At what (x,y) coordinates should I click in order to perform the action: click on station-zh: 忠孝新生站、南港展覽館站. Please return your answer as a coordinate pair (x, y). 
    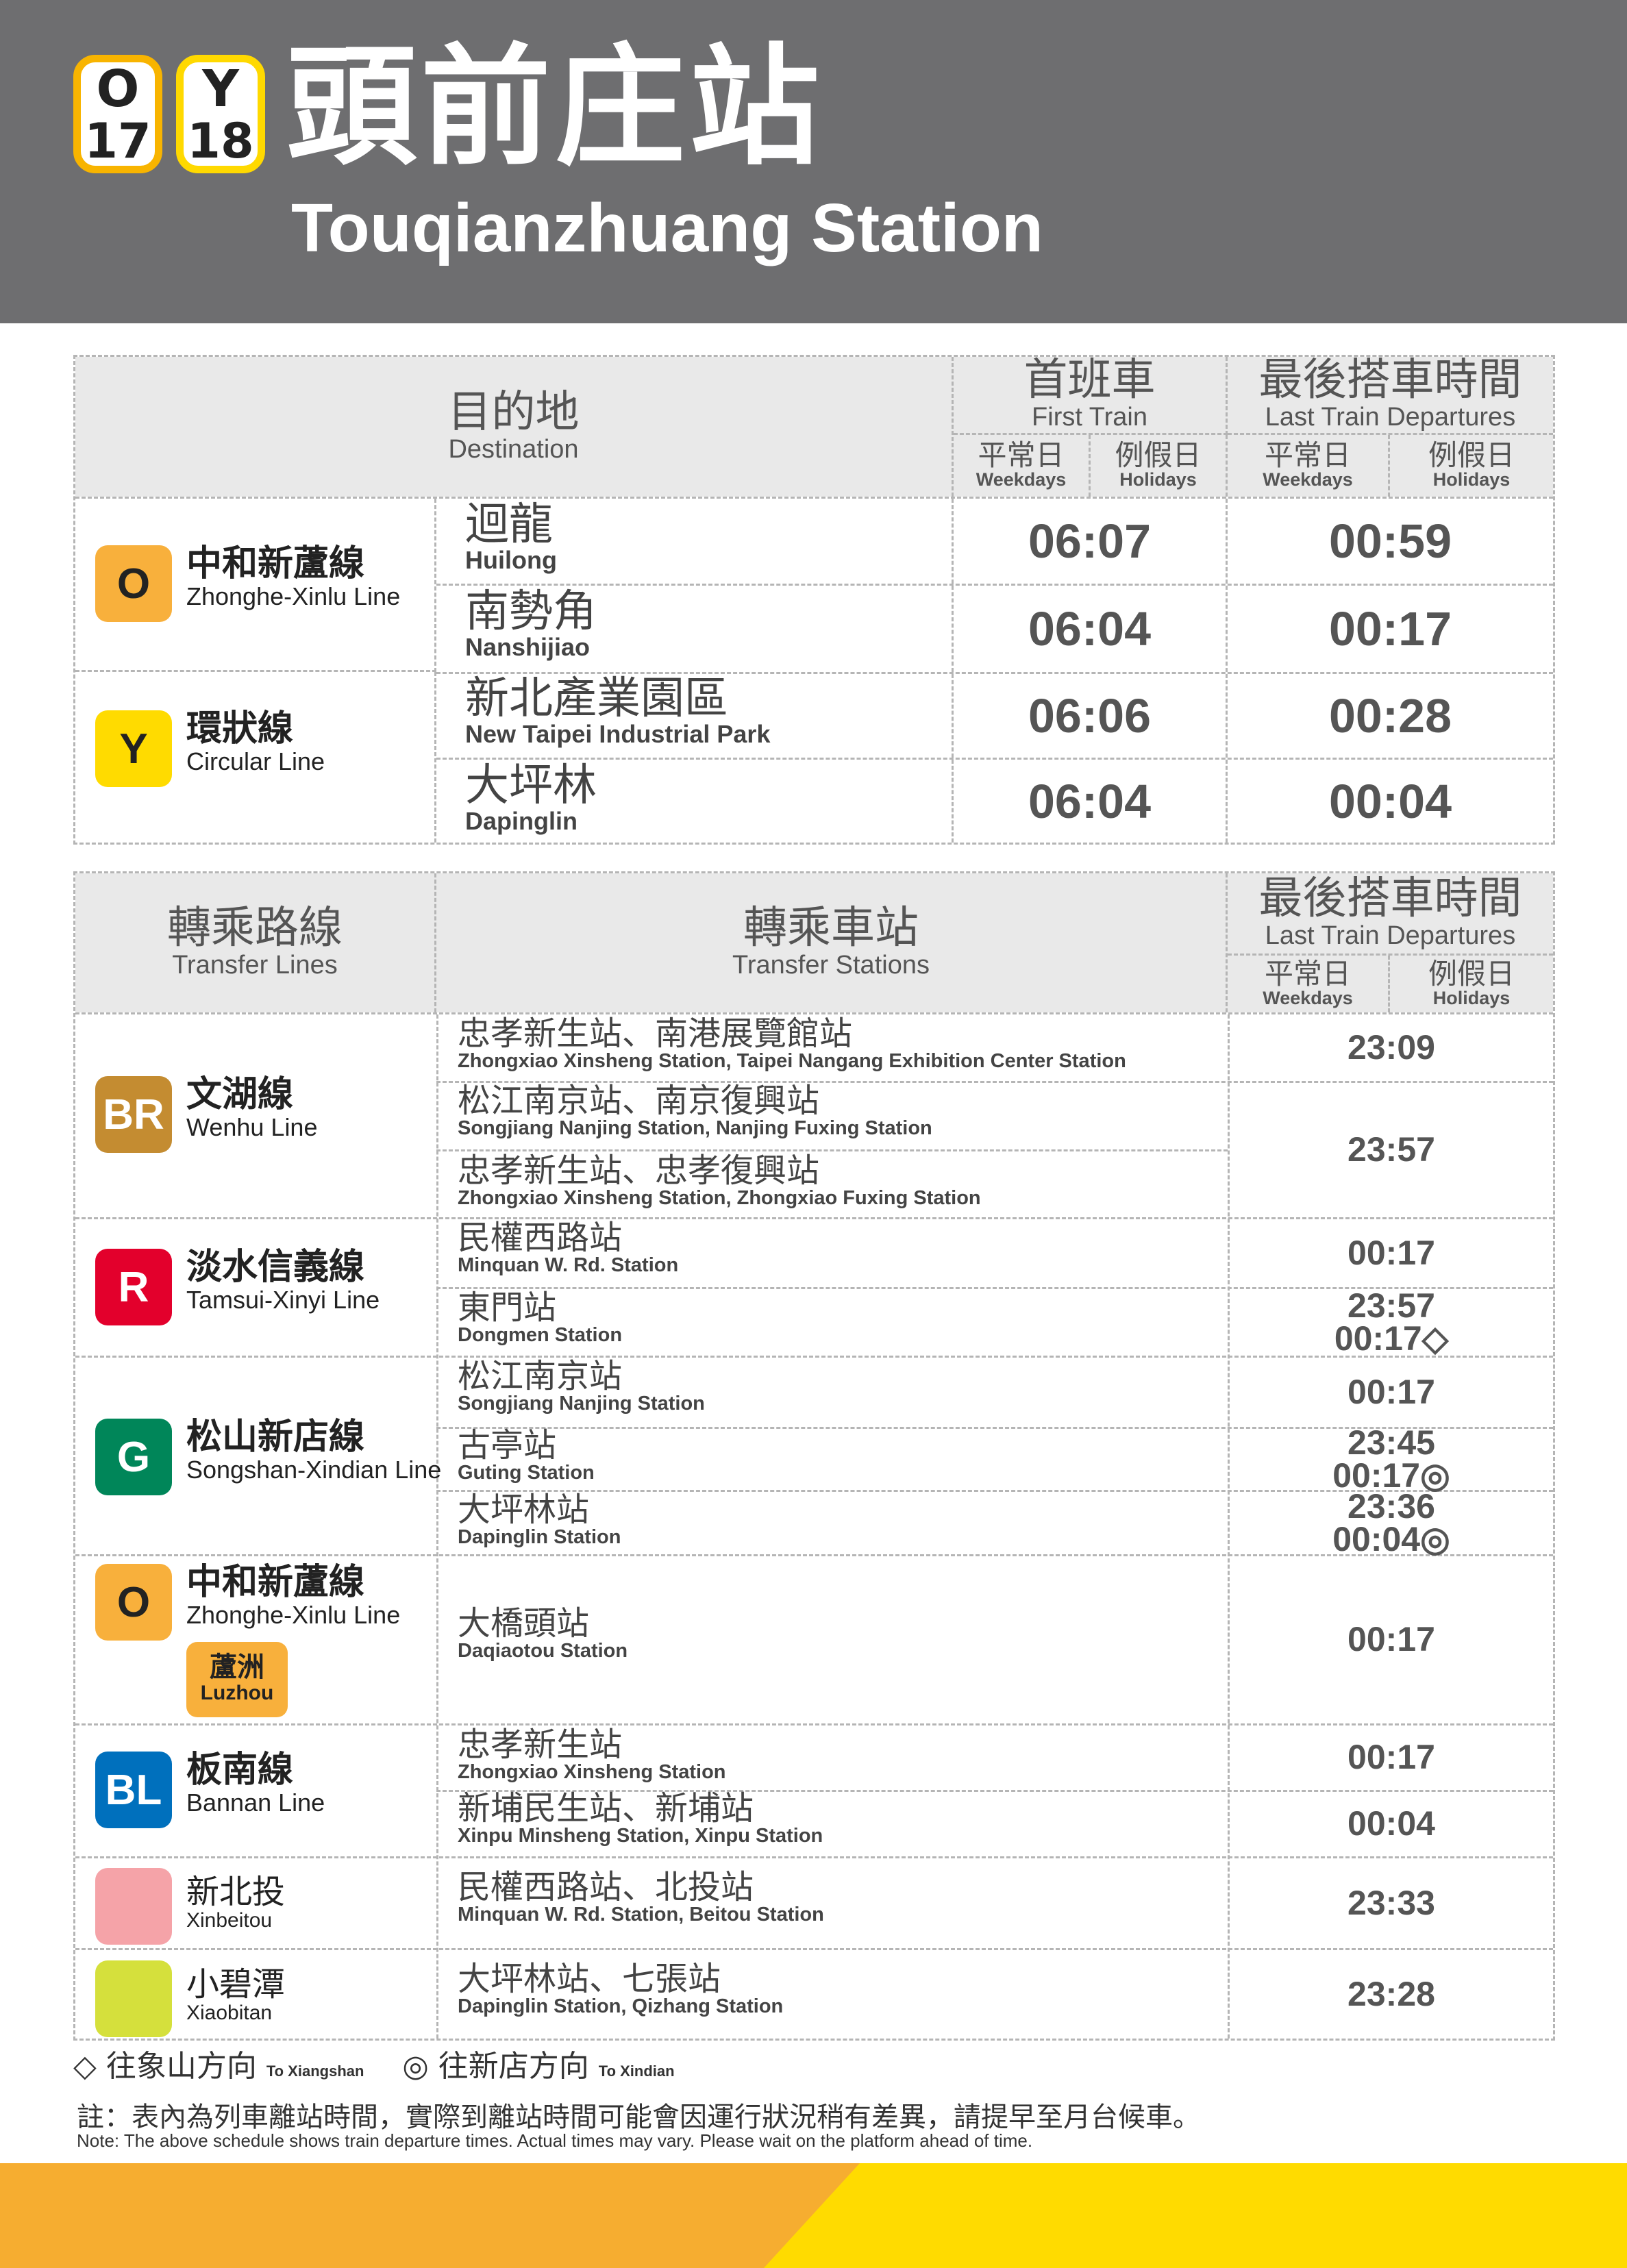
    Looking at the image, I should click on (655, 1033).